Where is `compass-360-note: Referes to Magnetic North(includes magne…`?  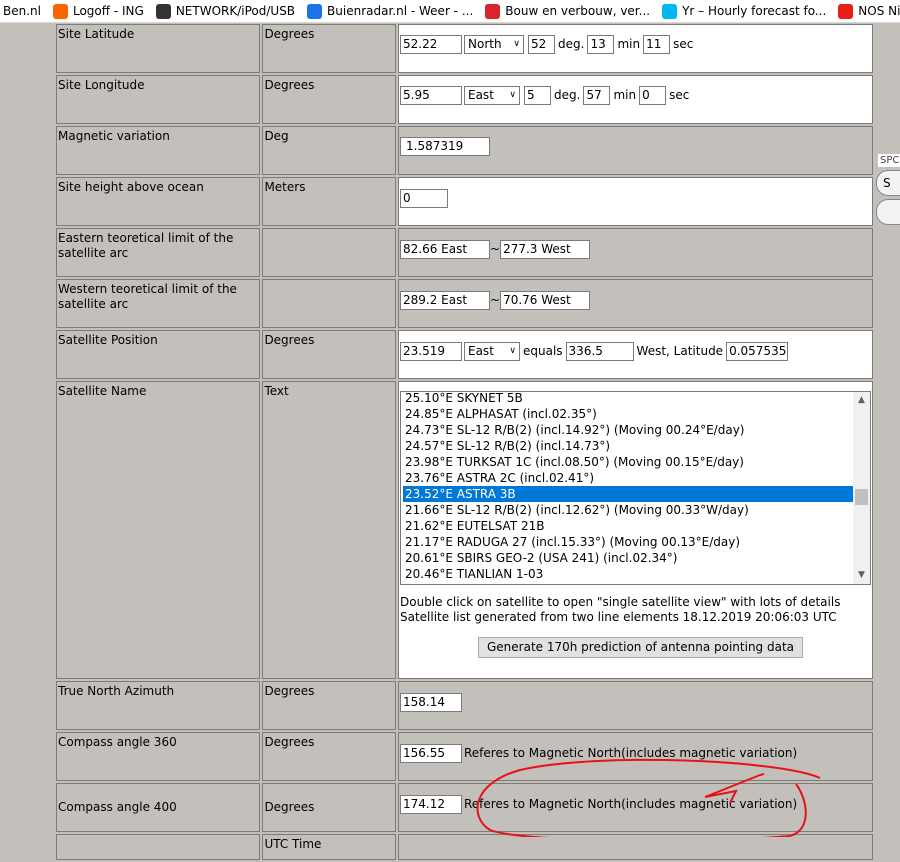
compass-360-note: Referes to Magnetic North(includes magne… is located at coordinates (631, 753).